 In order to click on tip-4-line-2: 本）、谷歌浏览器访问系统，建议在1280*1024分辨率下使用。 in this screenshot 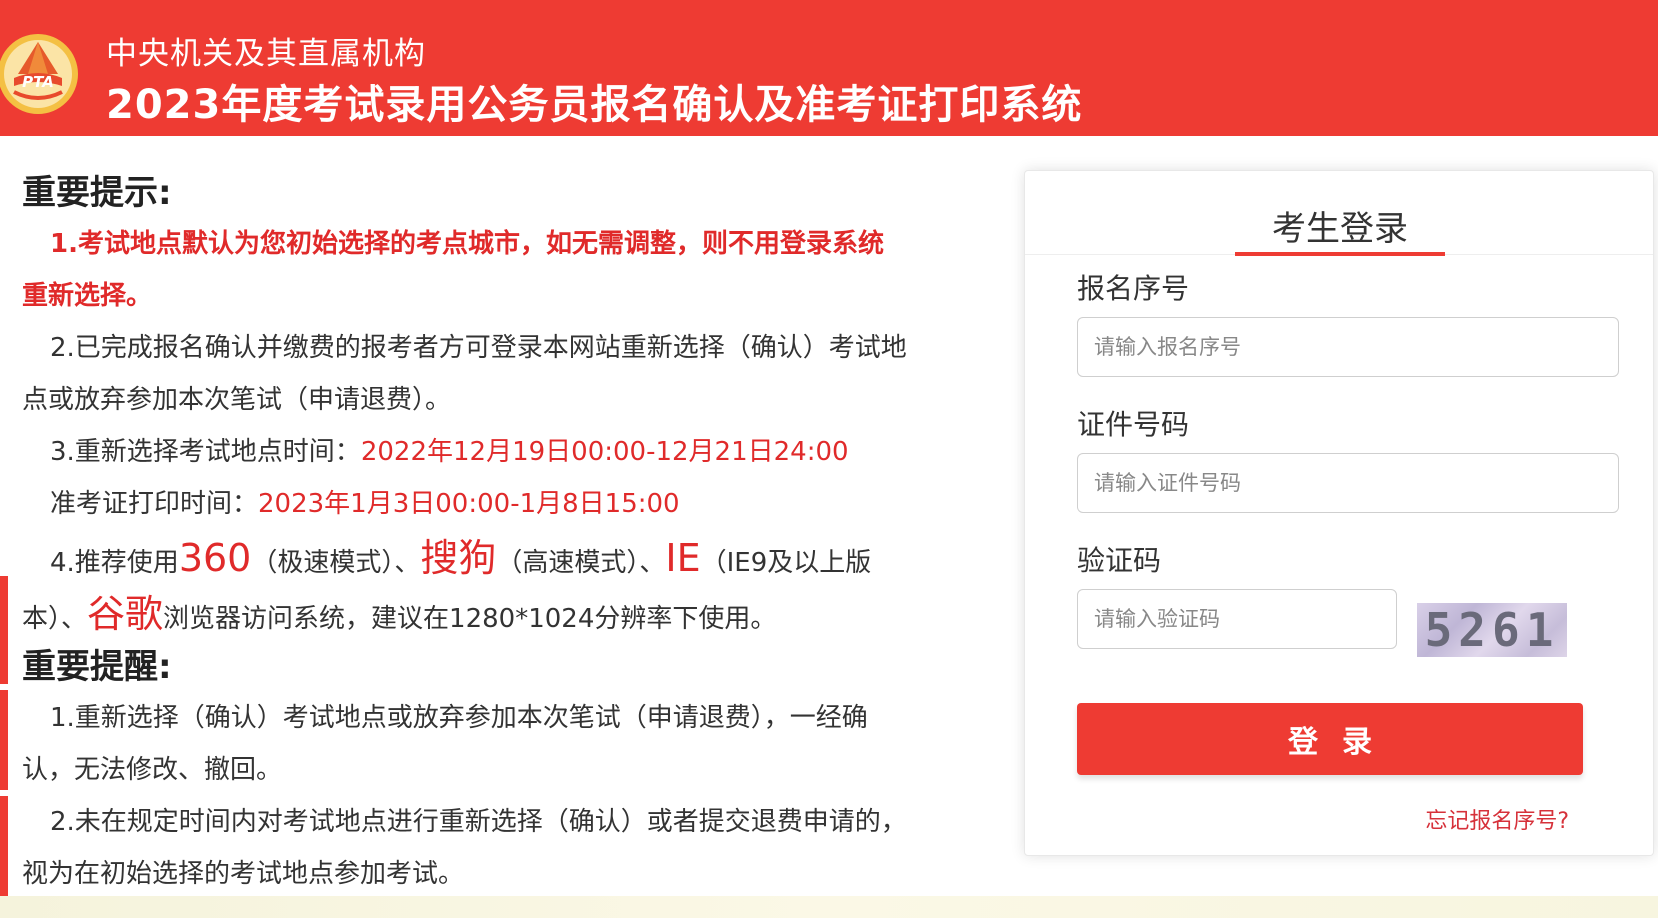, I will do `click(483, 614)`.